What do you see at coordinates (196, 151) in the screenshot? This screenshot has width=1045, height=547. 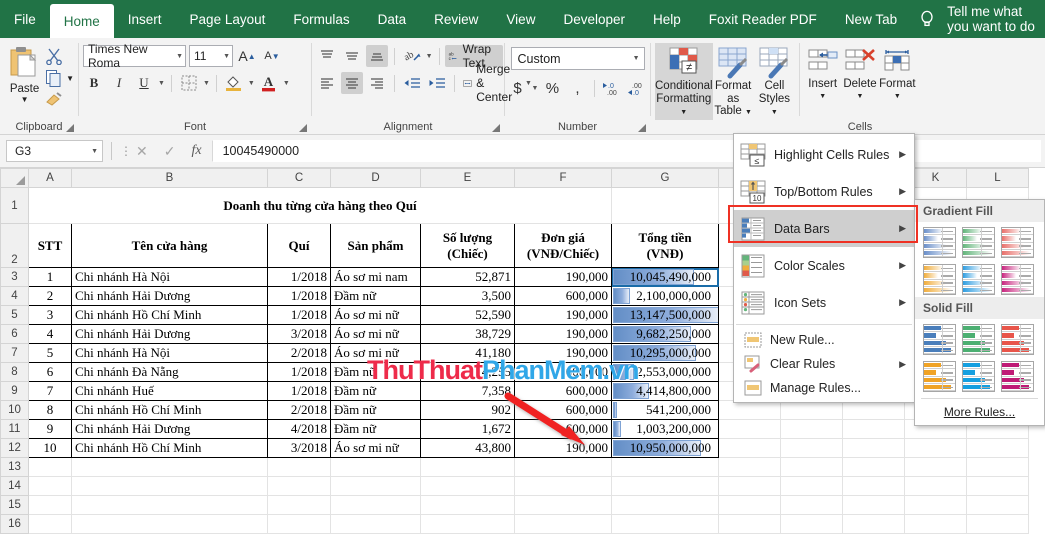 I see `fx-icon: fx` at bounding box center [196, 151].